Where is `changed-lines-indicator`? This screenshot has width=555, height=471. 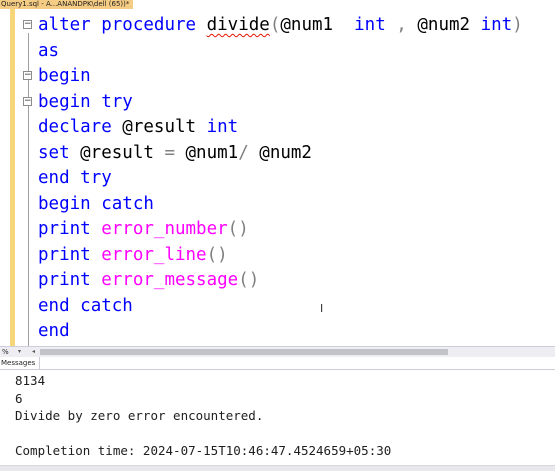
changed-lines-indicator is located at coordinates (12, 175).